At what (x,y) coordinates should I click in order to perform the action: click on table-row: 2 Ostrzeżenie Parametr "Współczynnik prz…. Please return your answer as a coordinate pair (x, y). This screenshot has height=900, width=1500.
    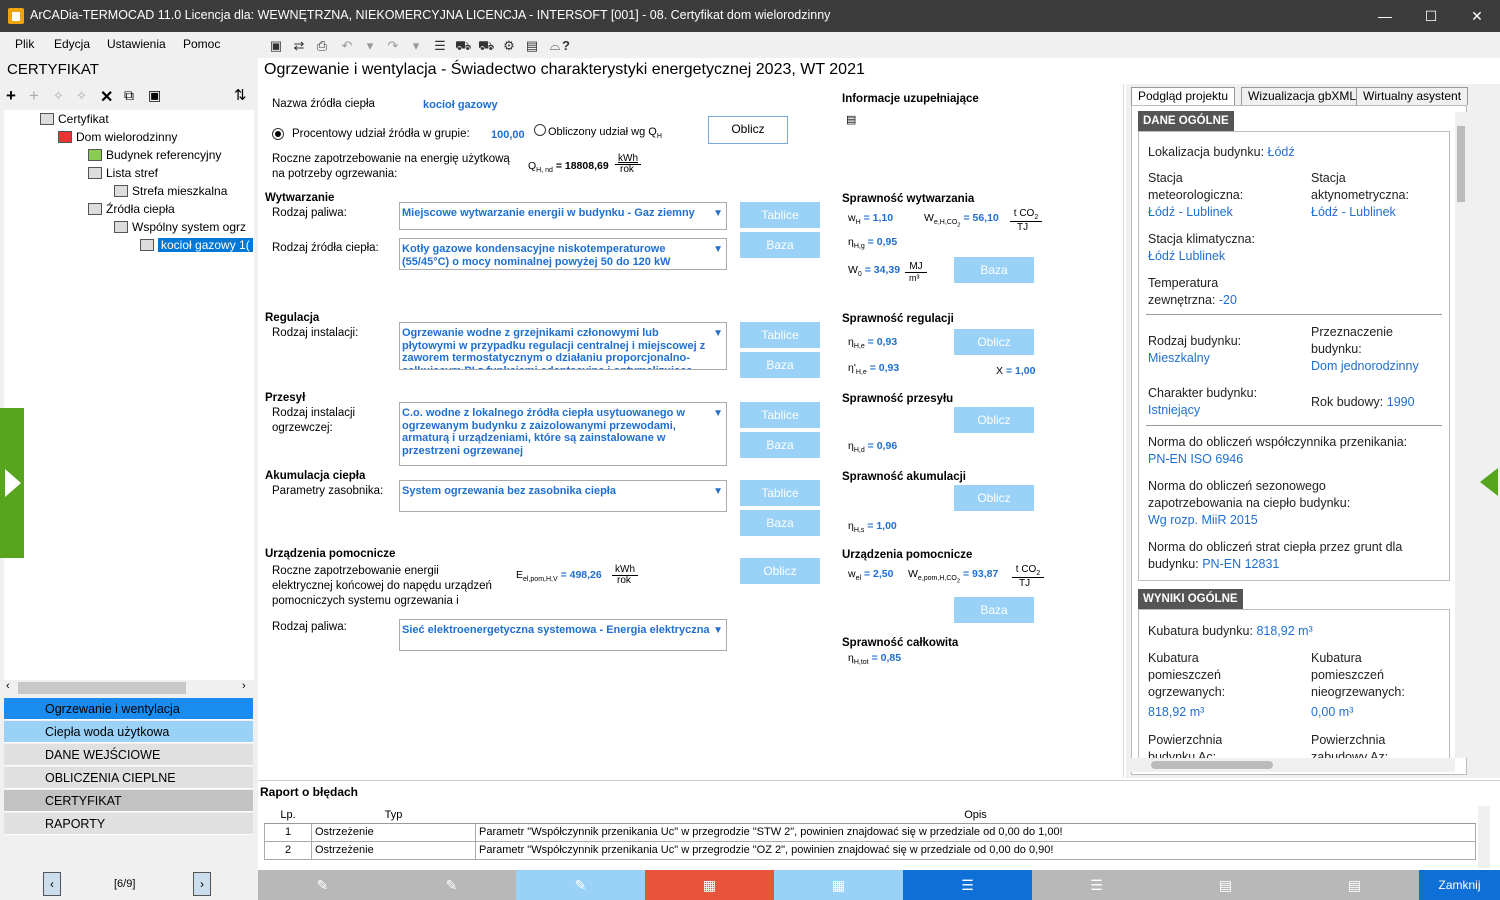
    Looking at the image, I should click on (870, 850).